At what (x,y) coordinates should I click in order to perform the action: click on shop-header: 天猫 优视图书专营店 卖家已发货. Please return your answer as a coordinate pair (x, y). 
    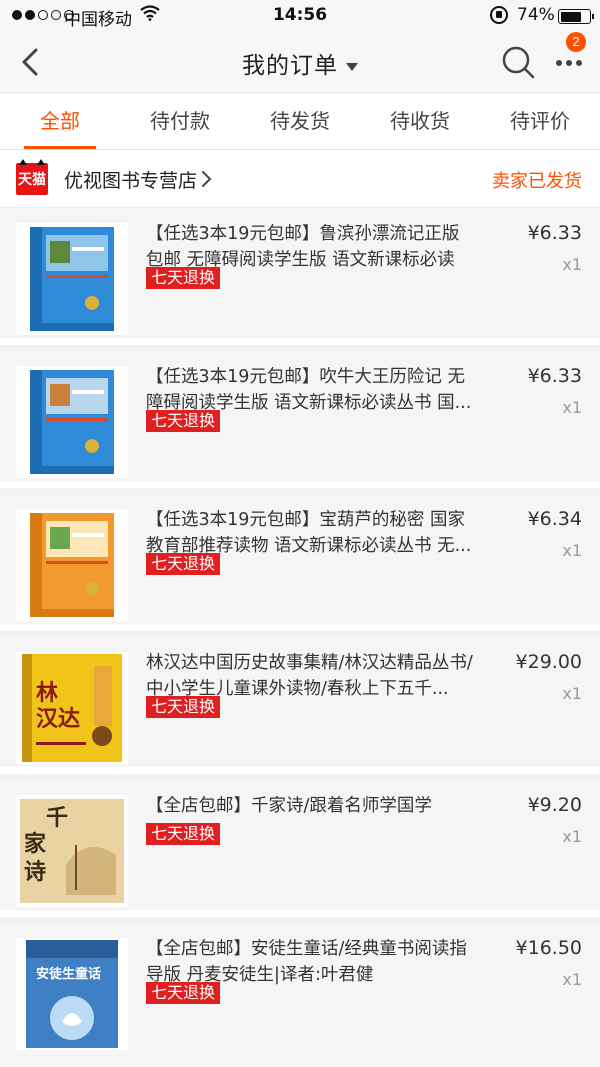
    Looking at the image, I should click on (300, 179).